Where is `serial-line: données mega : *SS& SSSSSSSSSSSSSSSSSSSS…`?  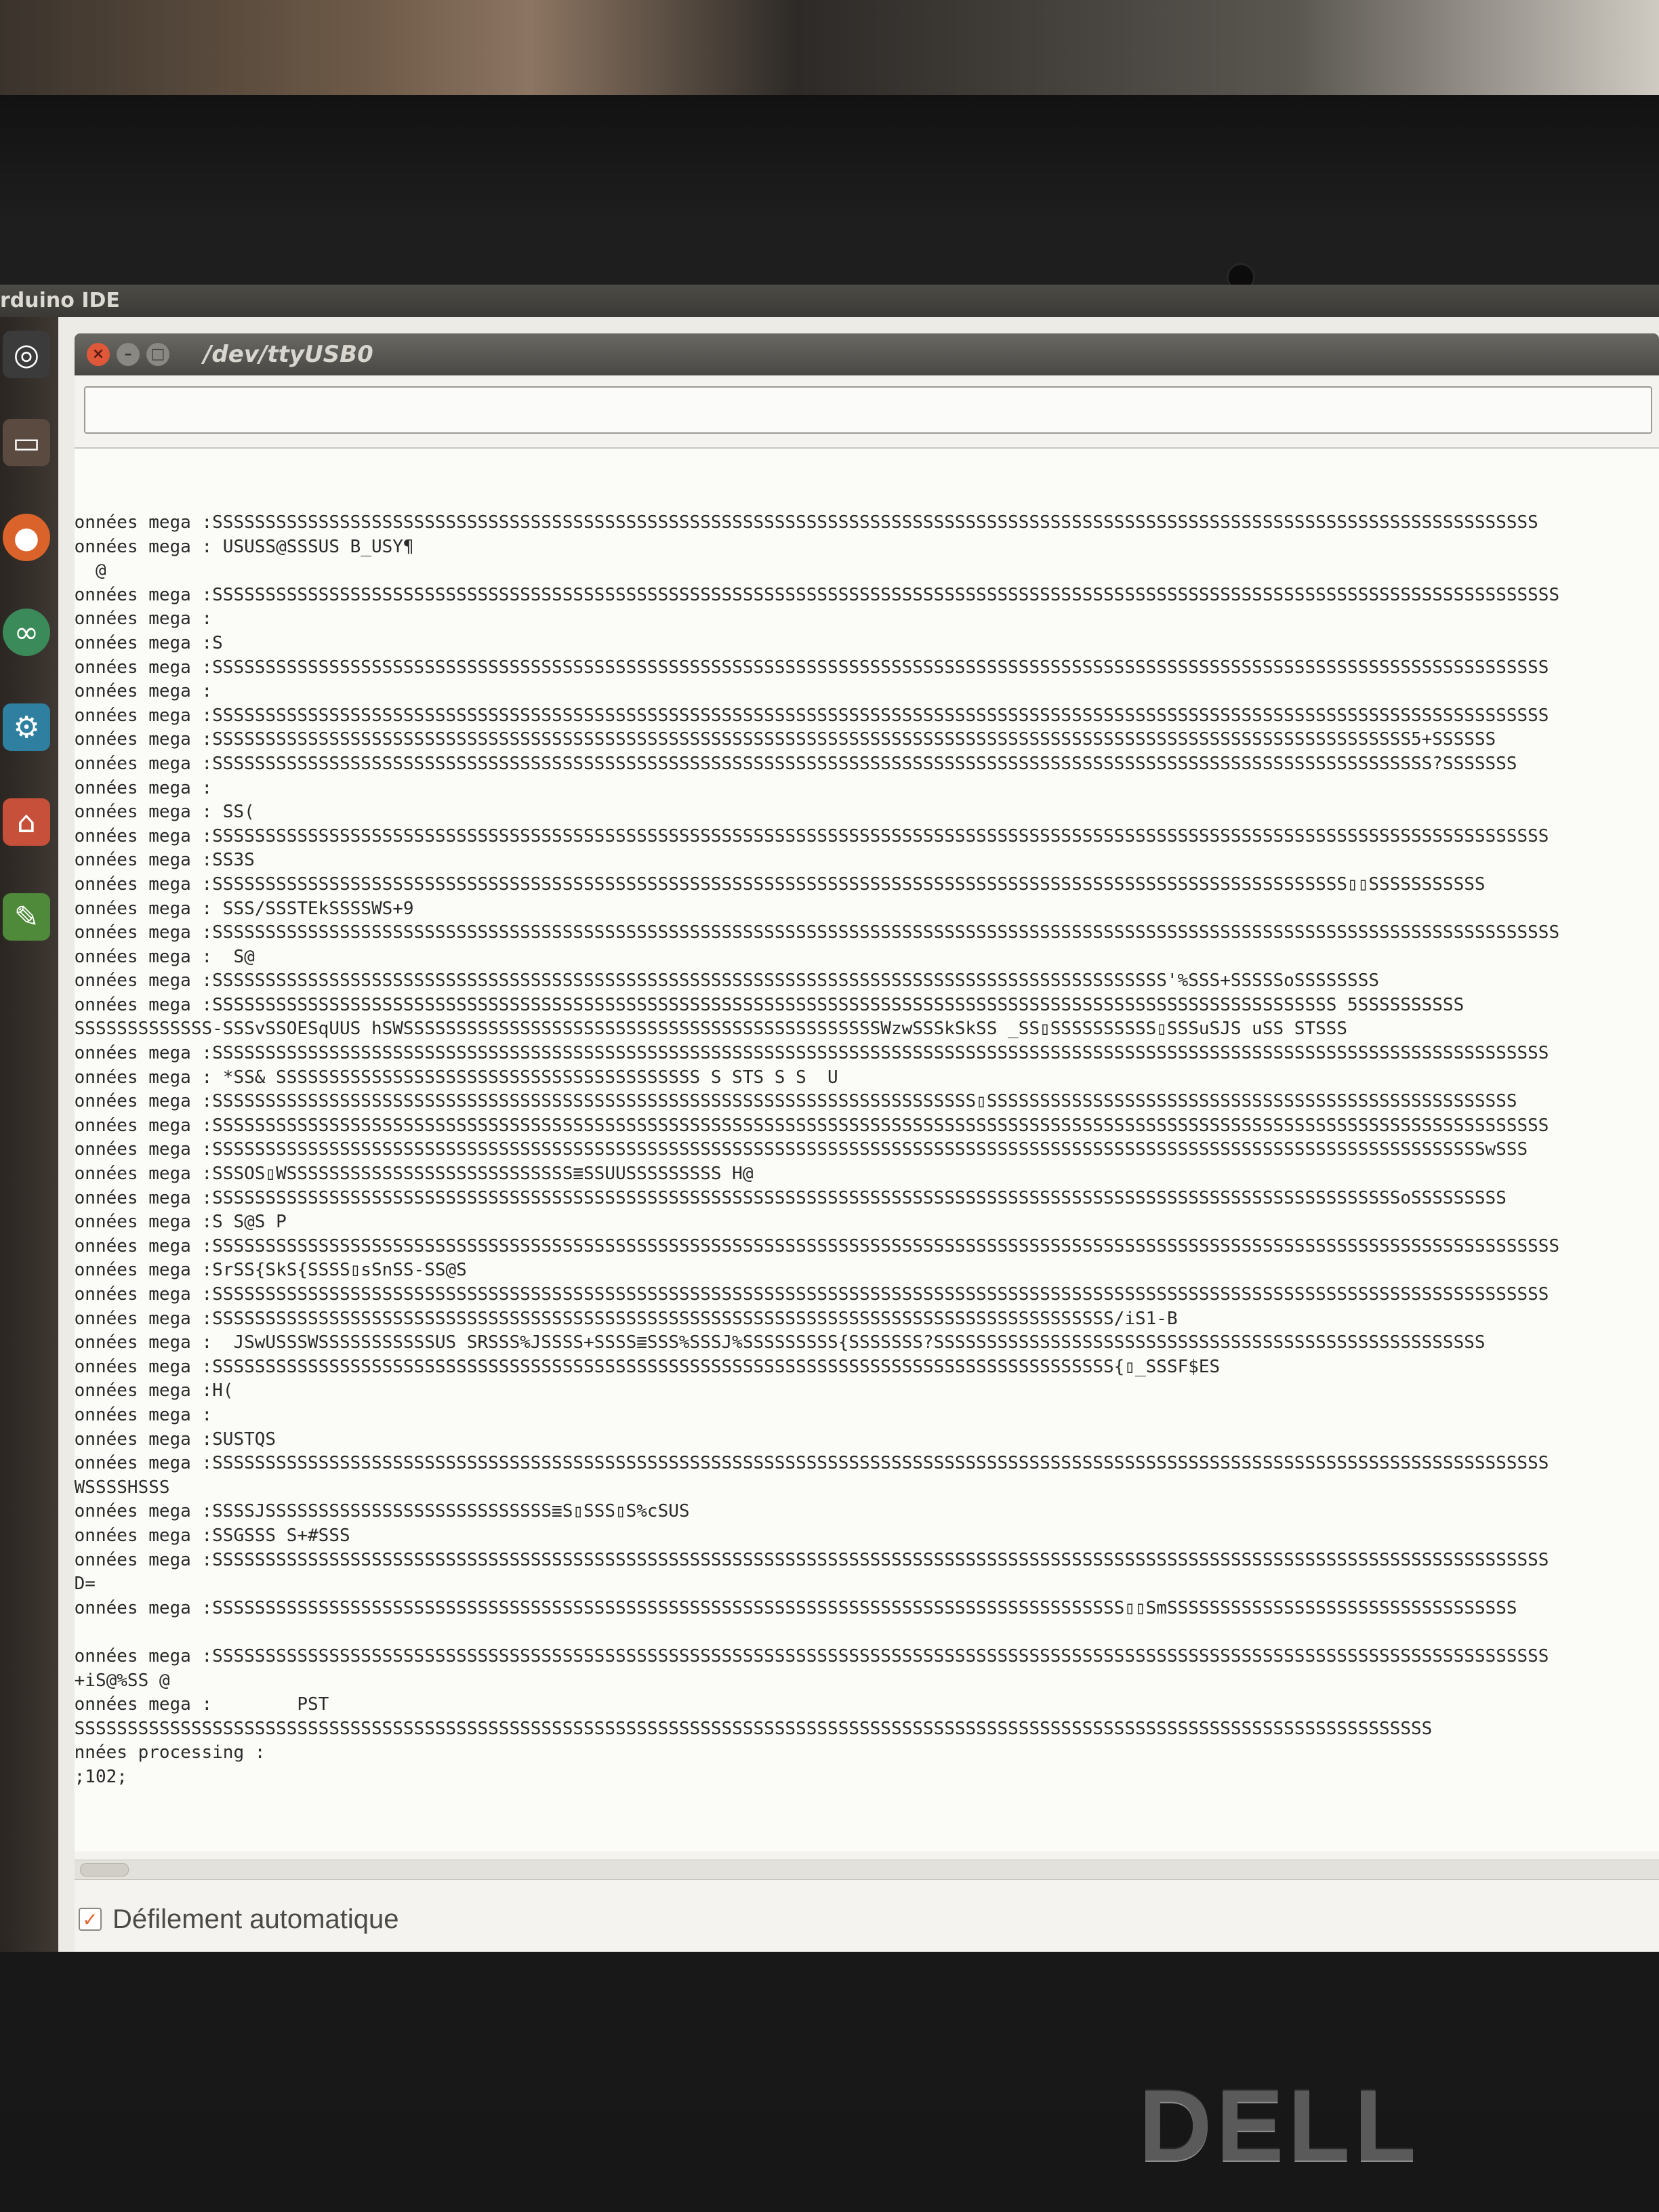
serial-line: données mega : *SS& SSSSSSSSSSSSSSSSSSSS… is located at coordinates (457, 1078).